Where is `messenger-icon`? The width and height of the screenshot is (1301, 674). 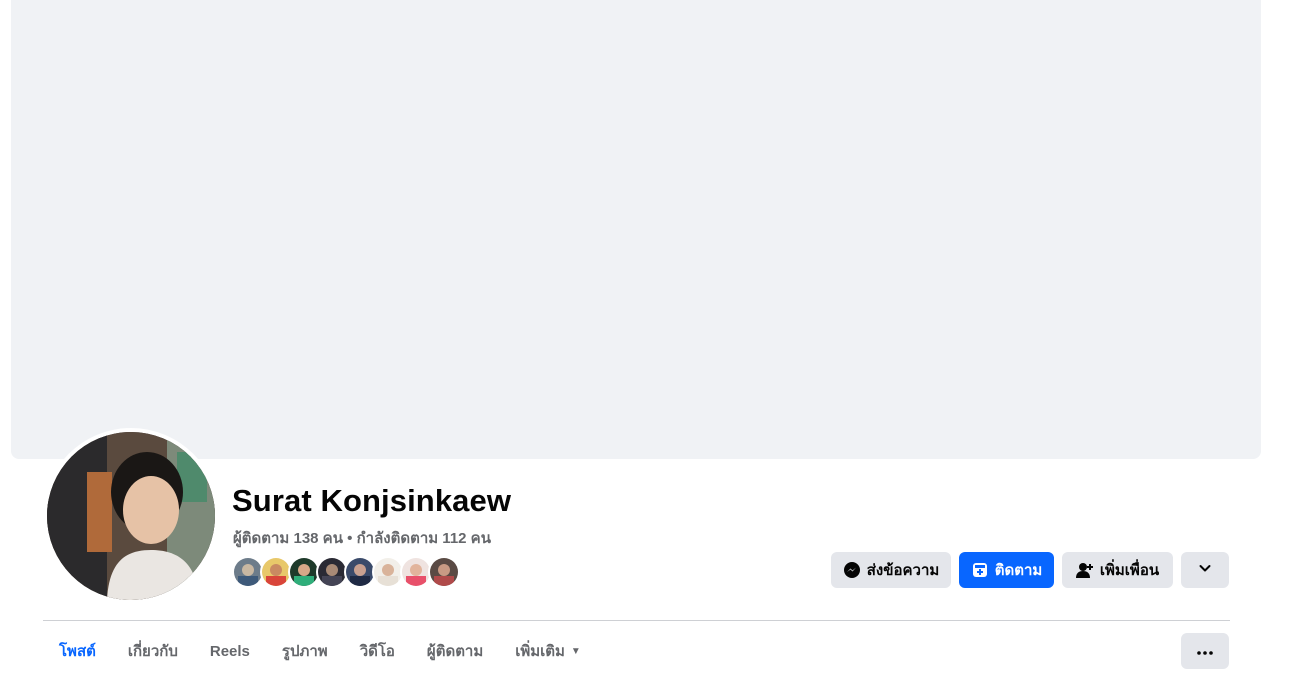 messenger-icon is located at coordinates (852, 570).